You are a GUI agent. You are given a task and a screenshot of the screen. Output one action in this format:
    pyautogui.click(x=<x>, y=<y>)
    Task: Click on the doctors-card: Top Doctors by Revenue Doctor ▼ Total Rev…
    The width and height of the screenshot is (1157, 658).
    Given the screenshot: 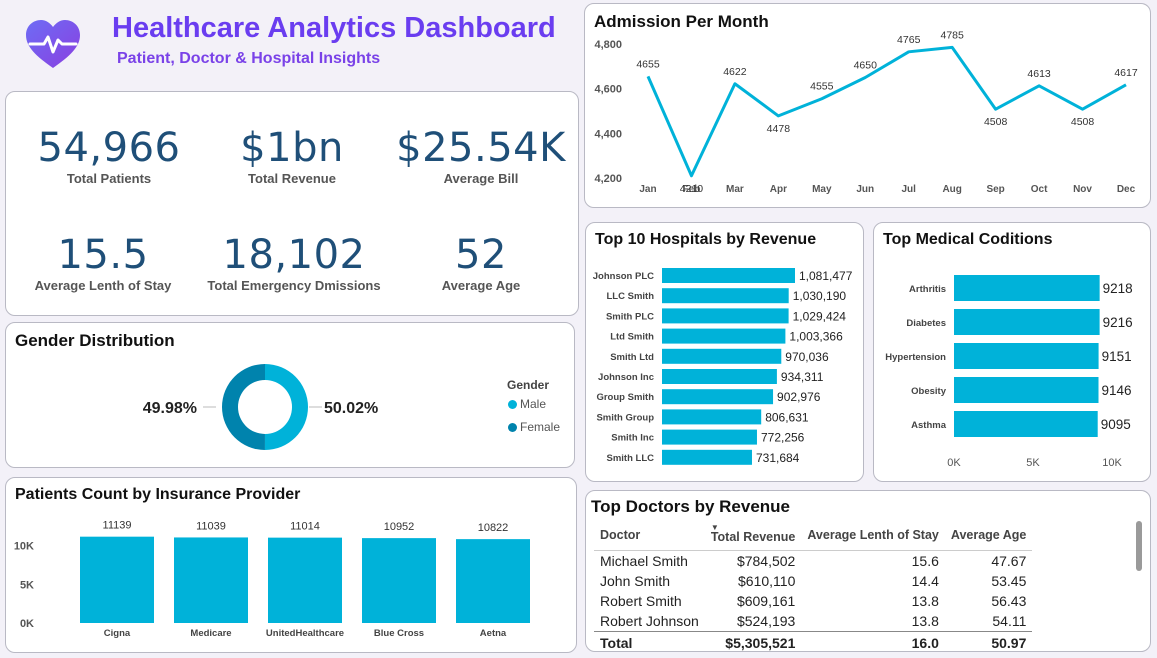 What is the action you would take?
    pyautogui.click(x=868, y=571)
    